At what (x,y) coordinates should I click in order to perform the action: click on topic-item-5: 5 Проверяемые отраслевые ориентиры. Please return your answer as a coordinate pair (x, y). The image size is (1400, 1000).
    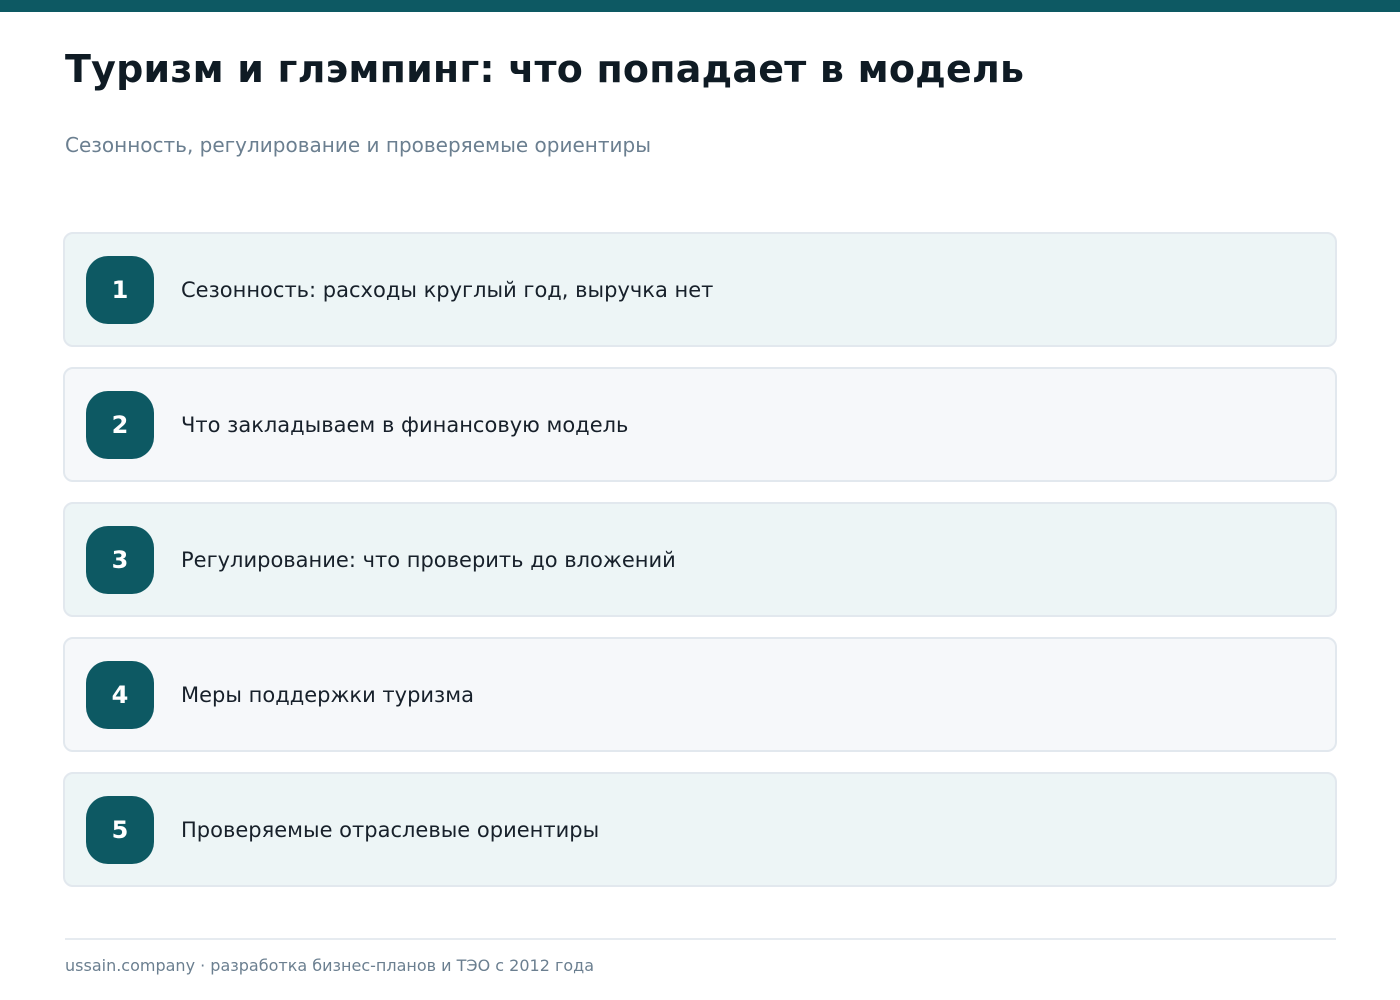
    Looking at the image, I should click on (700, 829).